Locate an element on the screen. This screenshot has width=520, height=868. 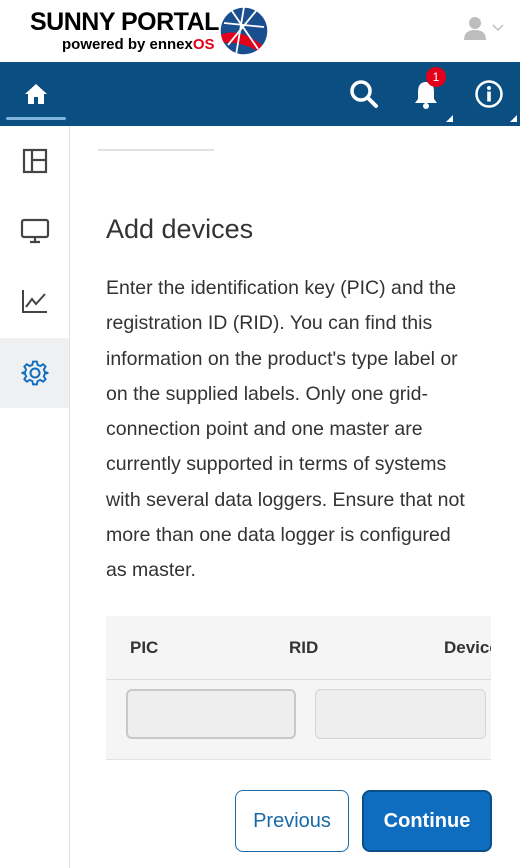
notifications-menu-corner is located at coordinates (449, 118).